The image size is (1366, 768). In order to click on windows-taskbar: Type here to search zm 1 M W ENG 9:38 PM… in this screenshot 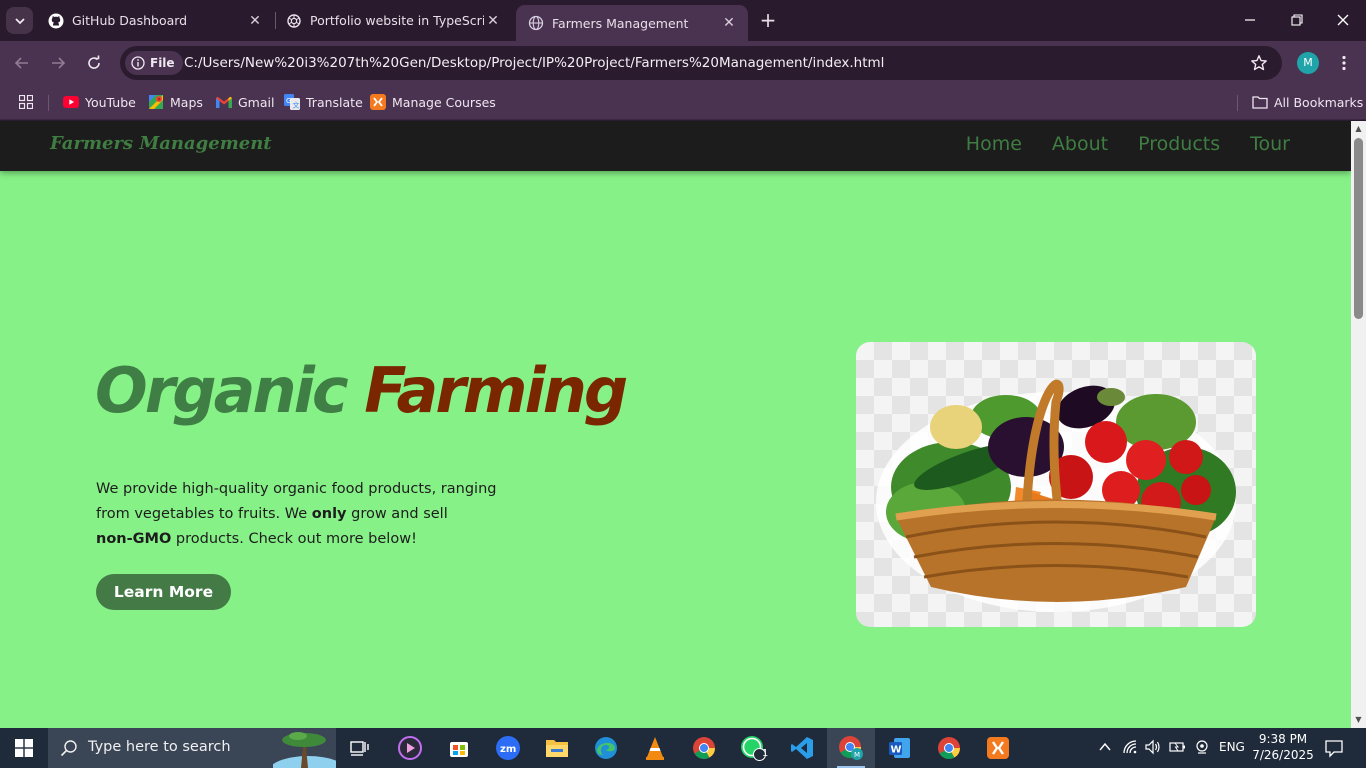, I will do `click(683, 748)`.